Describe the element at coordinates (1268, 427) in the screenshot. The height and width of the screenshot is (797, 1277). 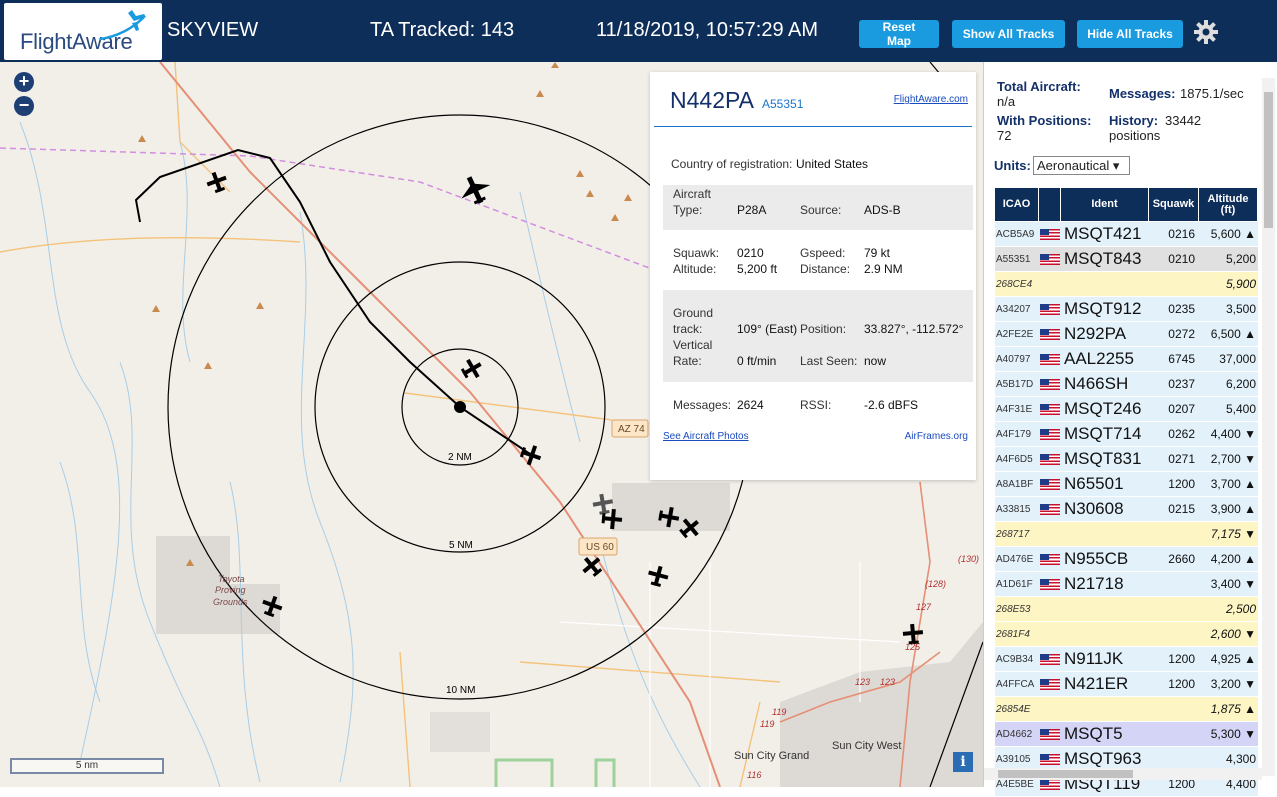
I see `vertical-scrollbar` at that location.